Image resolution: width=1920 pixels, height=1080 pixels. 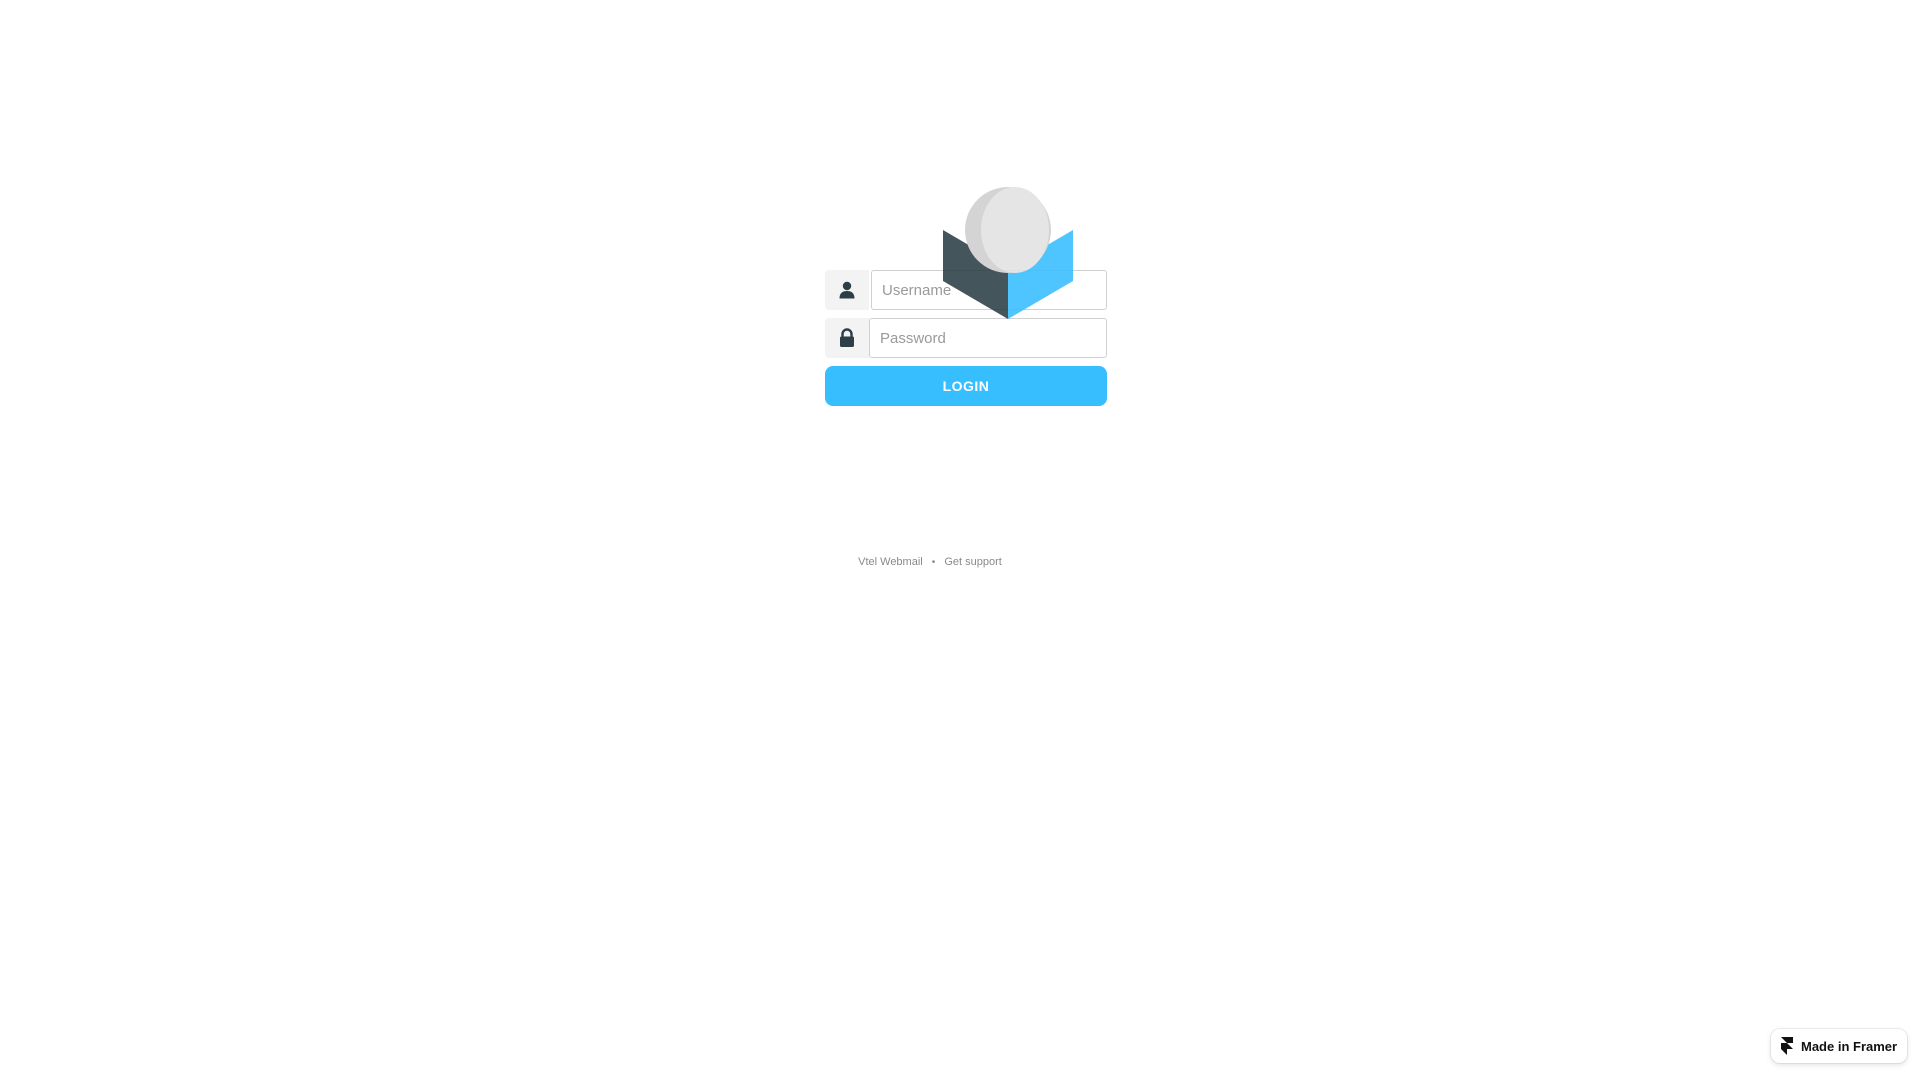 I want to click on password-row, so click(x=966, y=338).